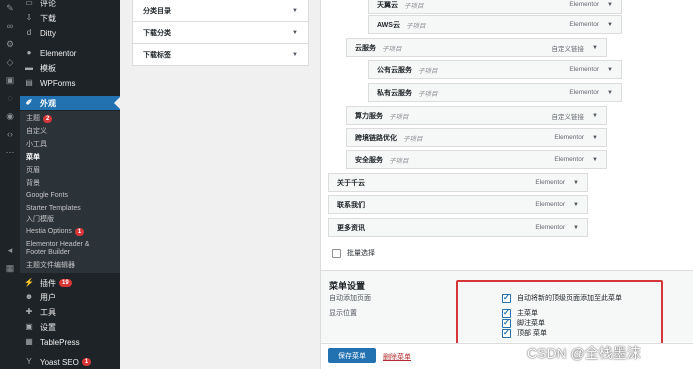 This screenshot has width=693, height=369. I want to click on comment-icon: ◌, so click(10, 98).